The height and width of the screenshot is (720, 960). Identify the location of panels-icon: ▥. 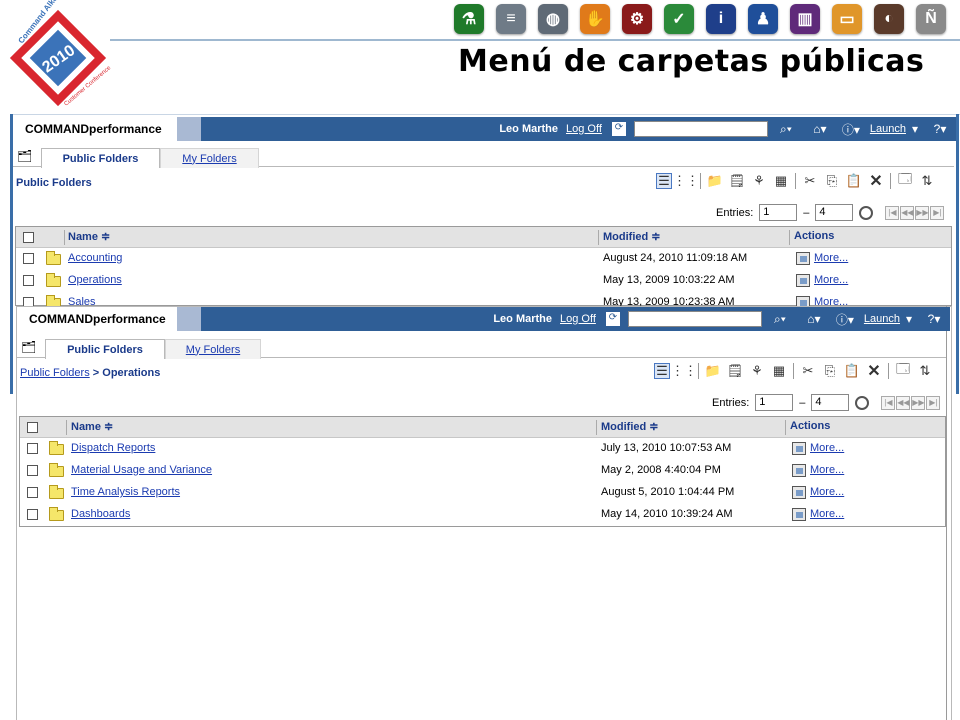
(805, 19).